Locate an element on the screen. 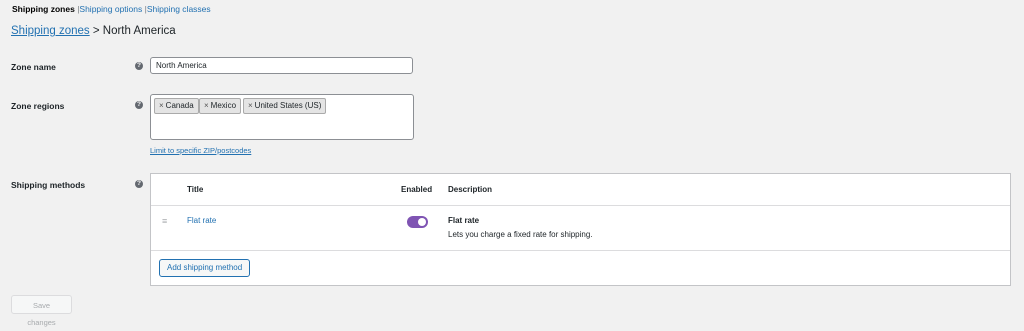 The width and height of the screenshot is (1024, 331). breadcrumb-shipping-zones-link: Shipping zones is located at coordinates (50, 31).